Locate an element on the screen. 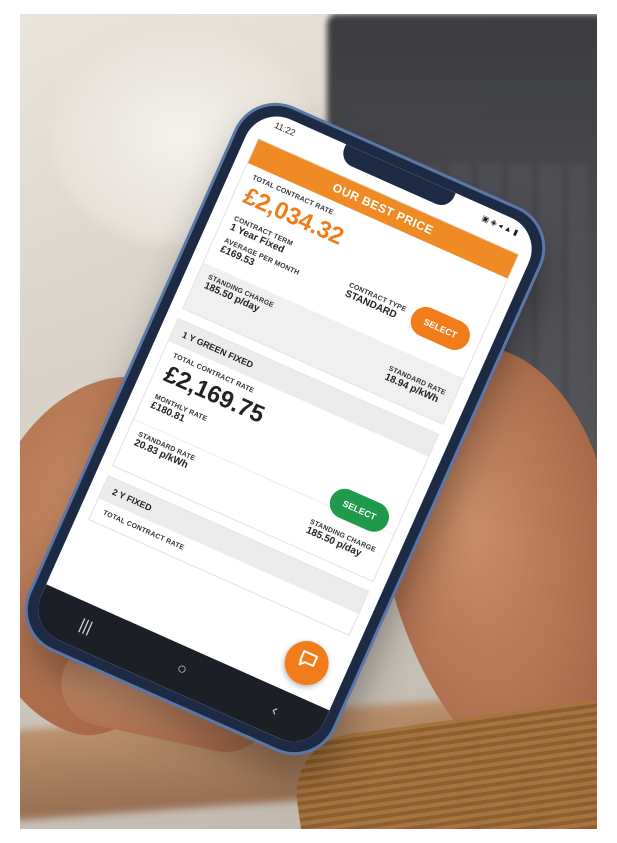  chat-button is located at coordinates (306, 663).